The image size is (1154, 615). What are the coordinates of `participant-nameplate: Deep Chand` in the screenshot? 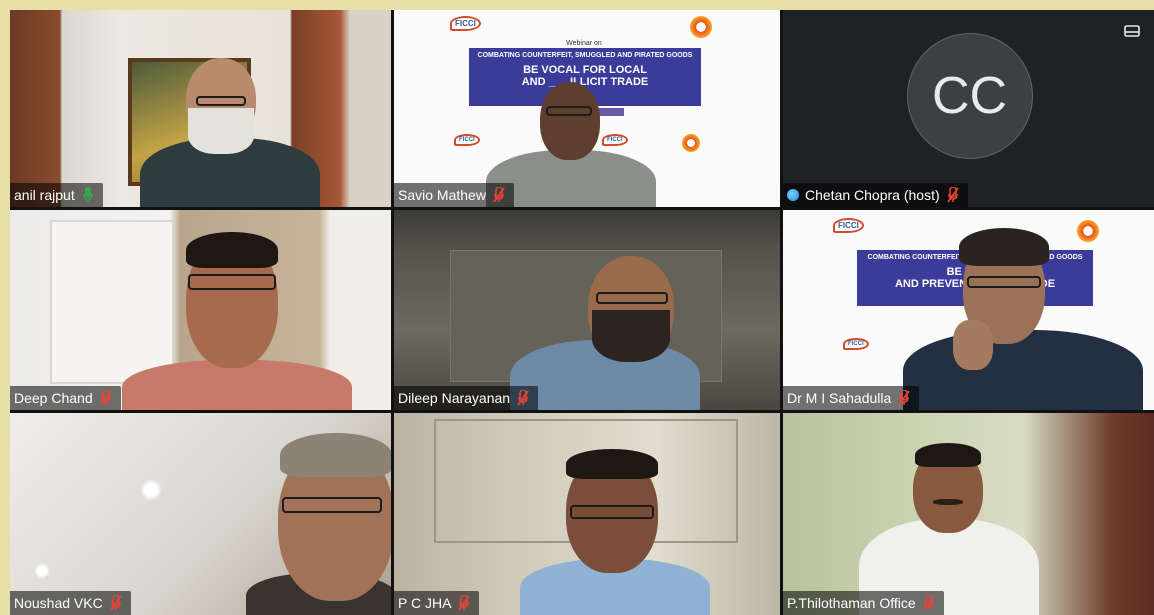 It's located at (65, 398).